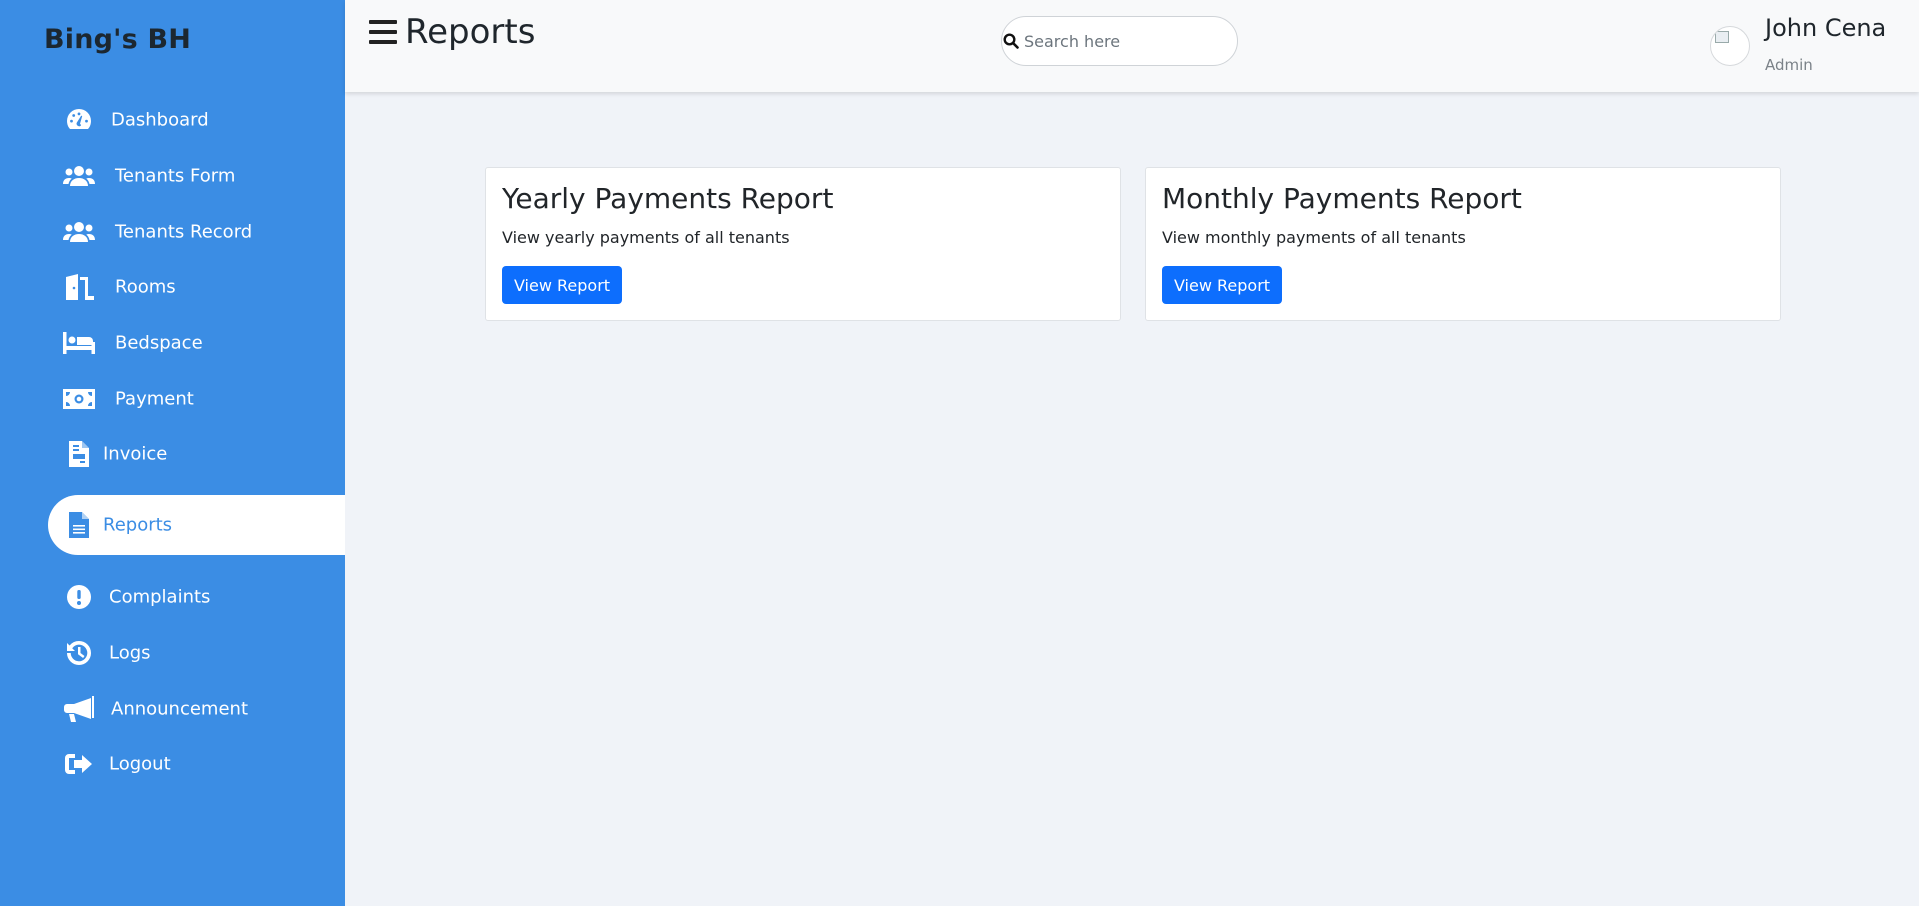 The width and height of the screenshot is (1919, 906). Describe the element at coordinates (470, 32) in the screenshot. I see `page-title: Reports` at that location.